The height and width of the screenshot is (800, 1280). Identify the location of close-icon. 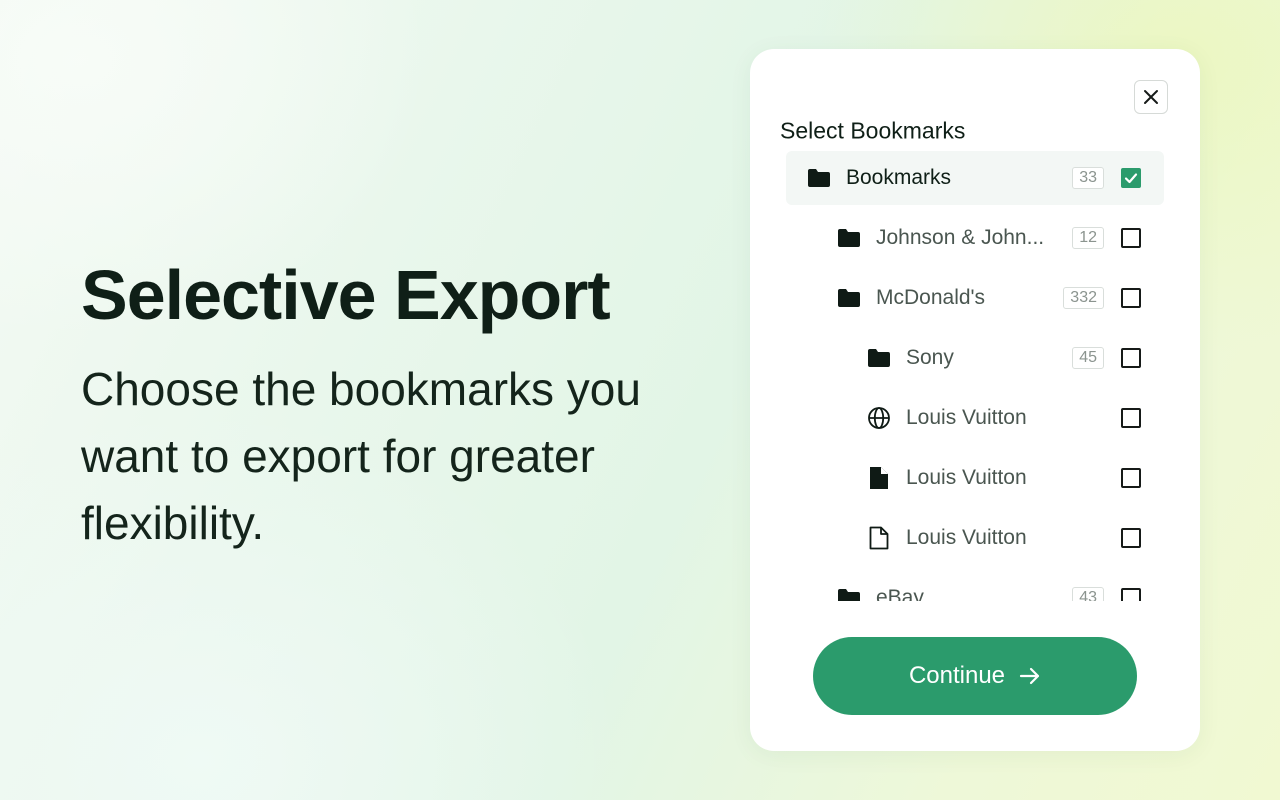
(1151, 97).